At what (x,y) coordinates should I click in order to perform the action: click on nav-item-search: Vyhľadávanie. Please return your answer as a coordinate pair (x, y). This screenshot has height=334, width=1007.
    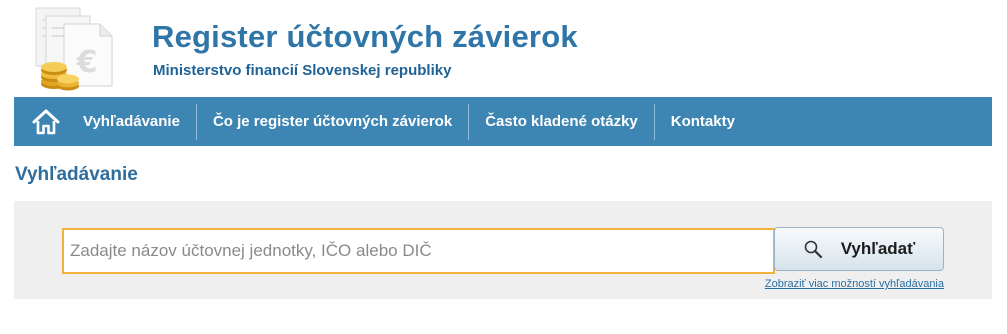
    Looking at the image, I should click on (134, 121).